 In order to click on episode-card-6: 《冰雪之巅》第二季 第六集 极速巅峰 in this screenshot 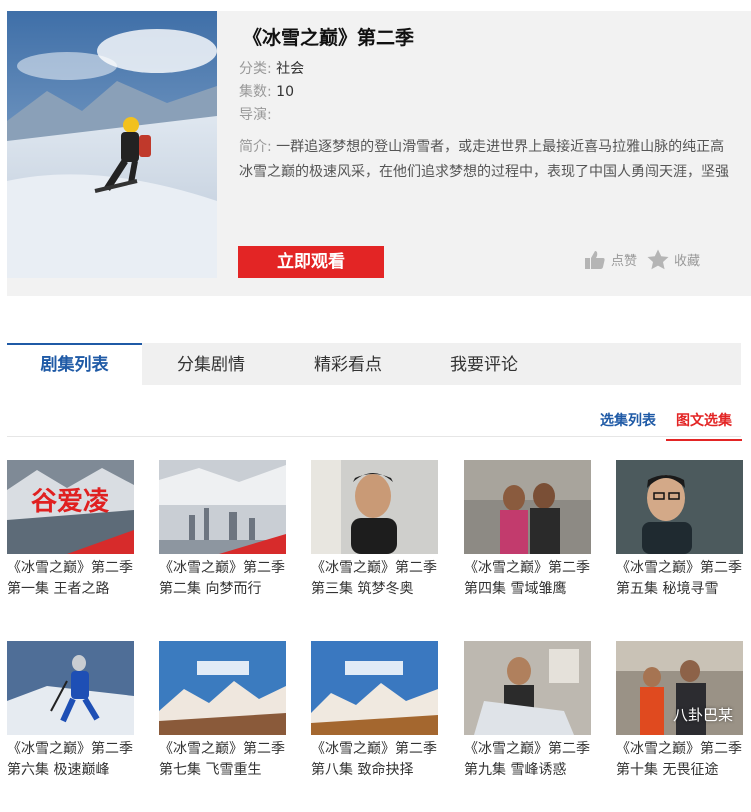, I will do `click(70, 711)`.